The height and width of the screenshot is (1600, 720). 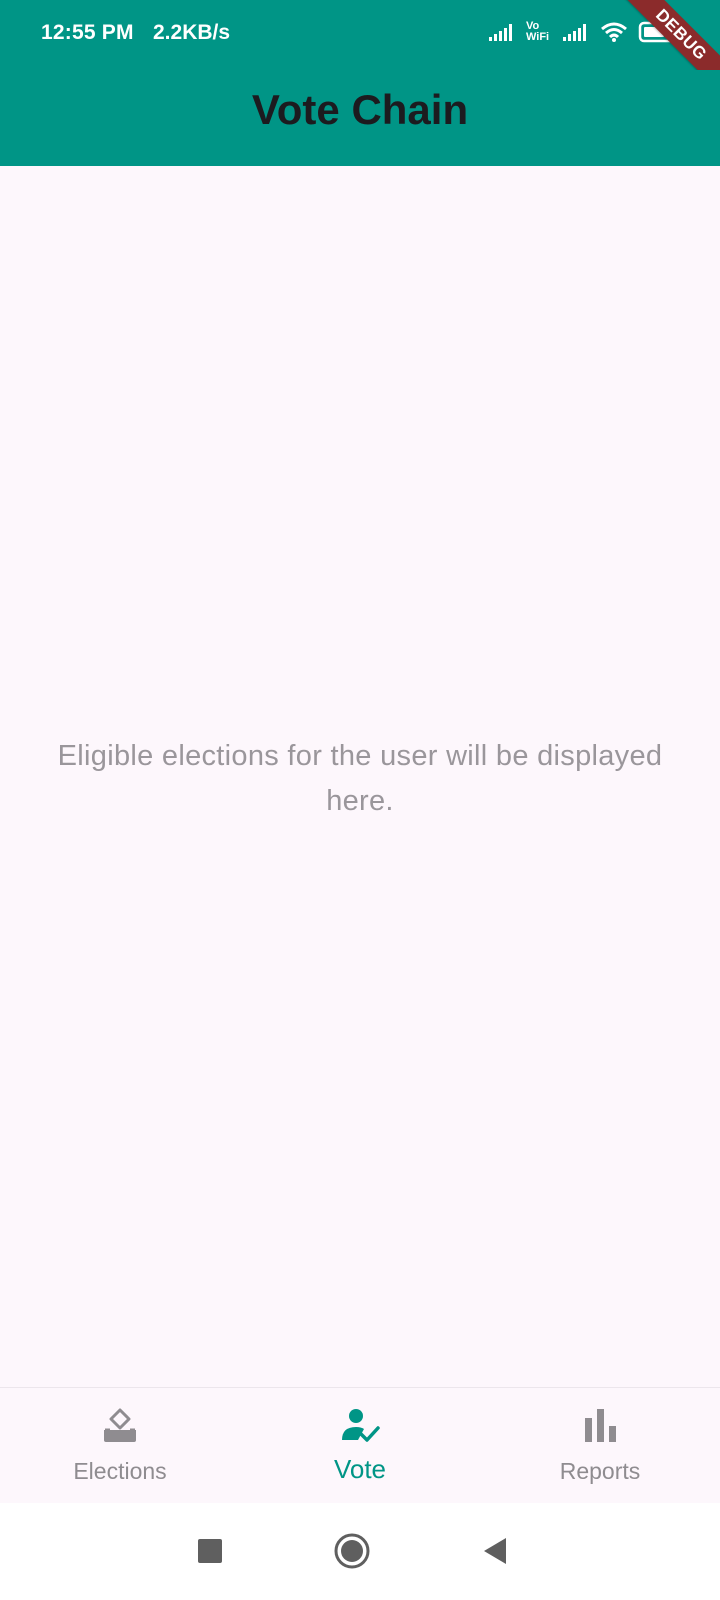 I want to click on nav-item-elections: Elections, so click(x=120, y=1446).